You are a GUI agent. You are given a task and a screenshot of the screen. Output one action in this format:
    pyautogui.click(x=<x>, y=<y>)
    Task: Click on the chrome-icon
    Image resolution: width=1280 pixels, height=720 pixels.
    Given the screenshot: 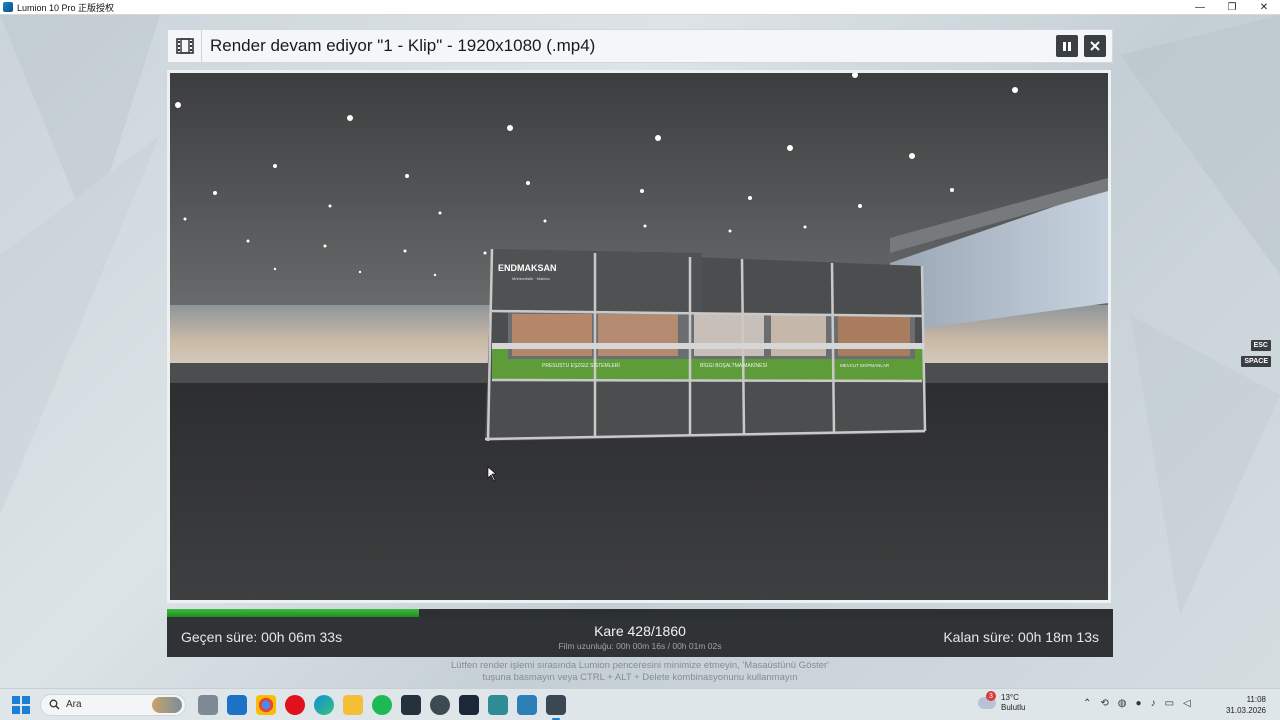 What is the action you would take?
    pyautogui.click(x=266, y=704)
    